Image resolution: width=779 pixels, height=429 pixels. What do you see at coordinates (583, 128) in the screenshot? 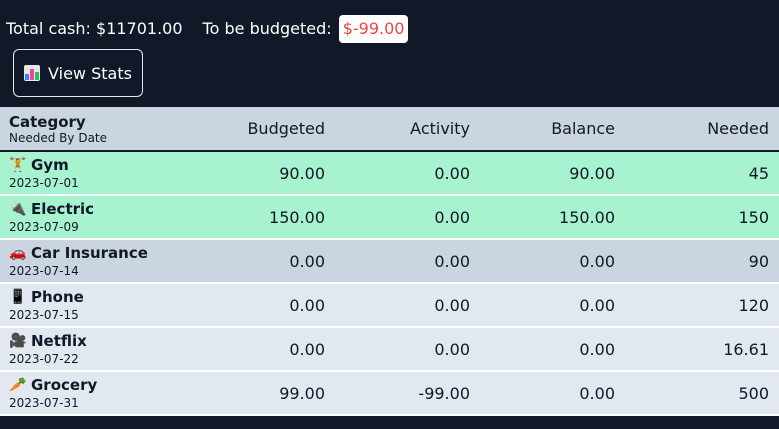
I see `column-header-balance: Balance` at bounding box center [583, 128].